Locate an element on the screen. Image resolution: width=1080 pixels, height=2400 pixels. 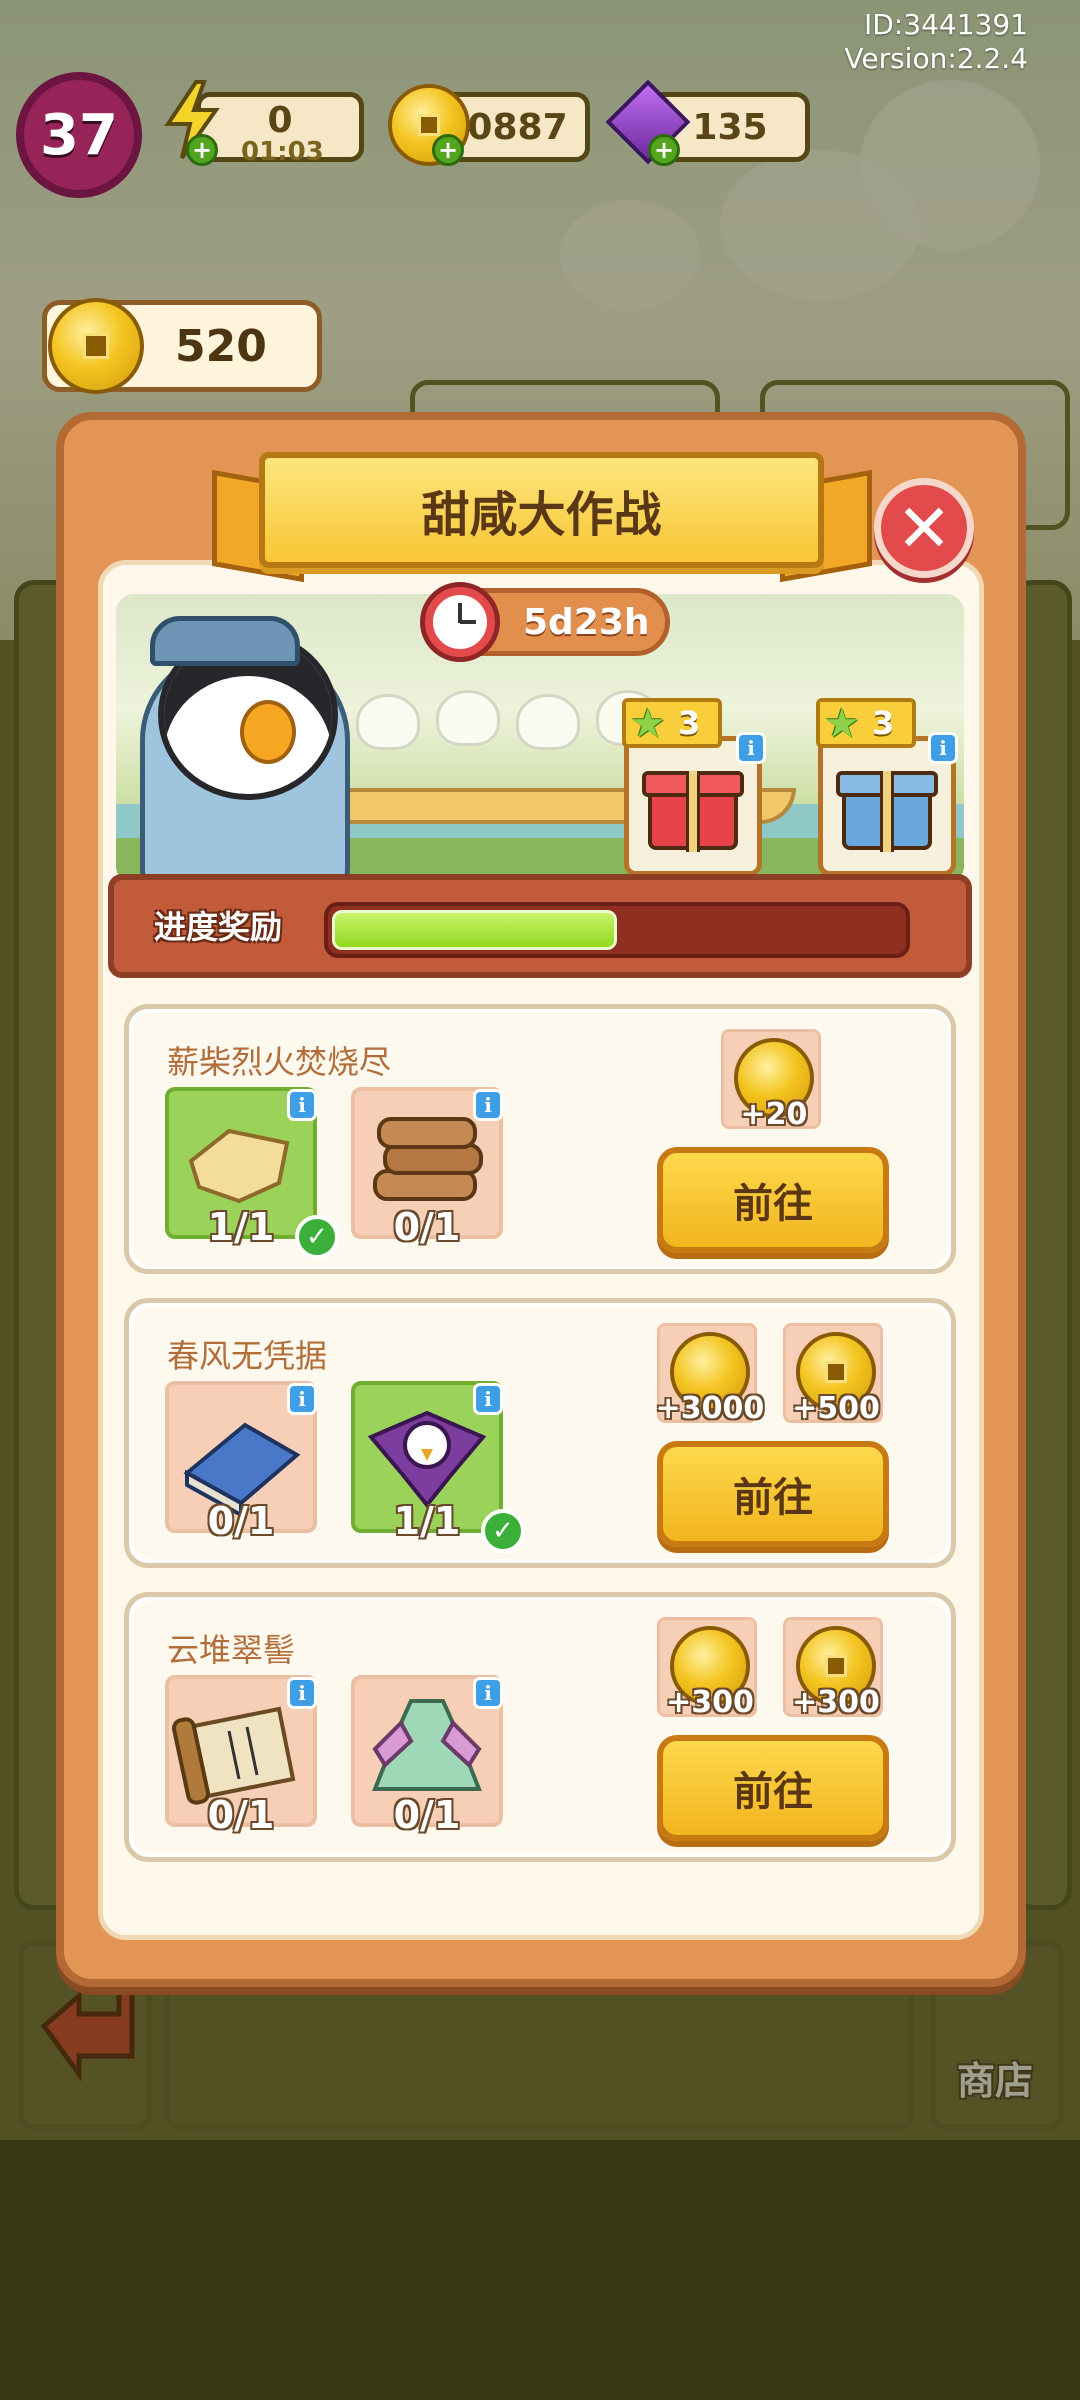
progress-track is located at coordinates (617, 930).